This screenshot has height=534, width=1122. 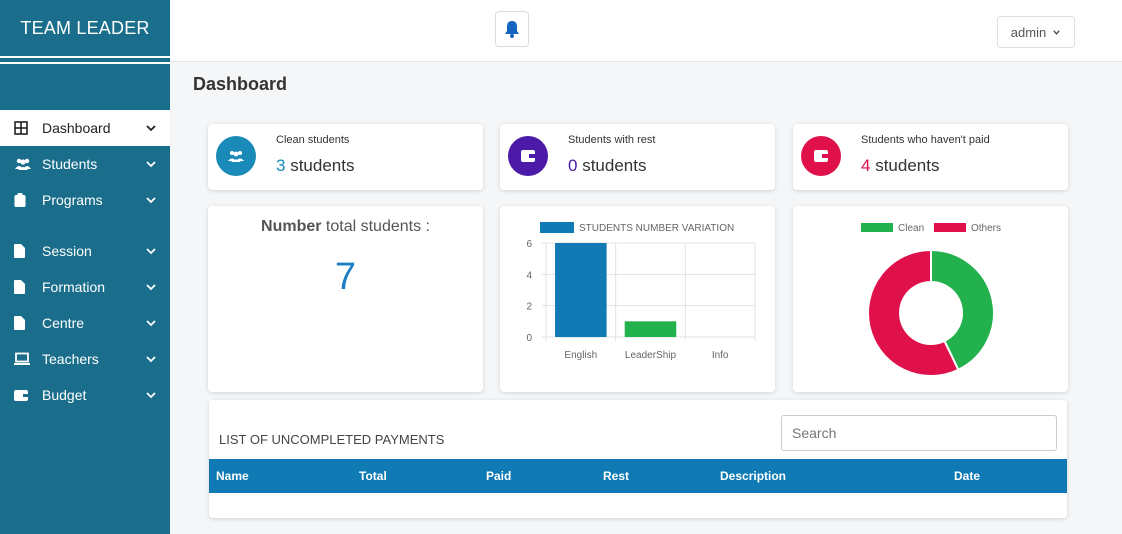 I want to click on total-label-rest: total students :, so click(x=375, y=226).